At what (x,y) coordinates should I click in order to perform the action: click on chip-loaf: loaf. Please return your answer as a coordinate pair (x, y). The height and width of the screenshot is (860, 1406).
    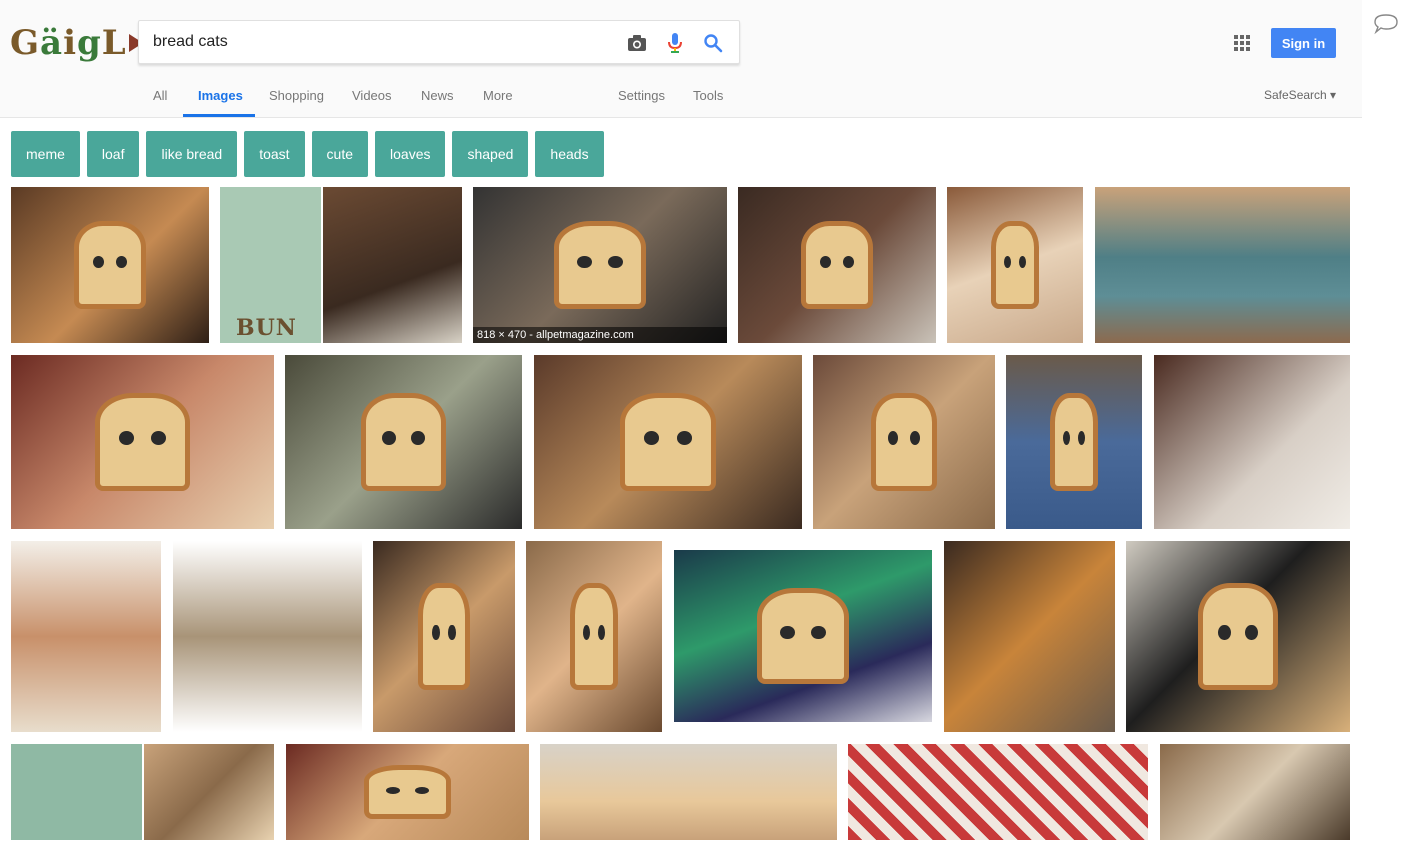
    Looking at the image, I should click on (113, 154).